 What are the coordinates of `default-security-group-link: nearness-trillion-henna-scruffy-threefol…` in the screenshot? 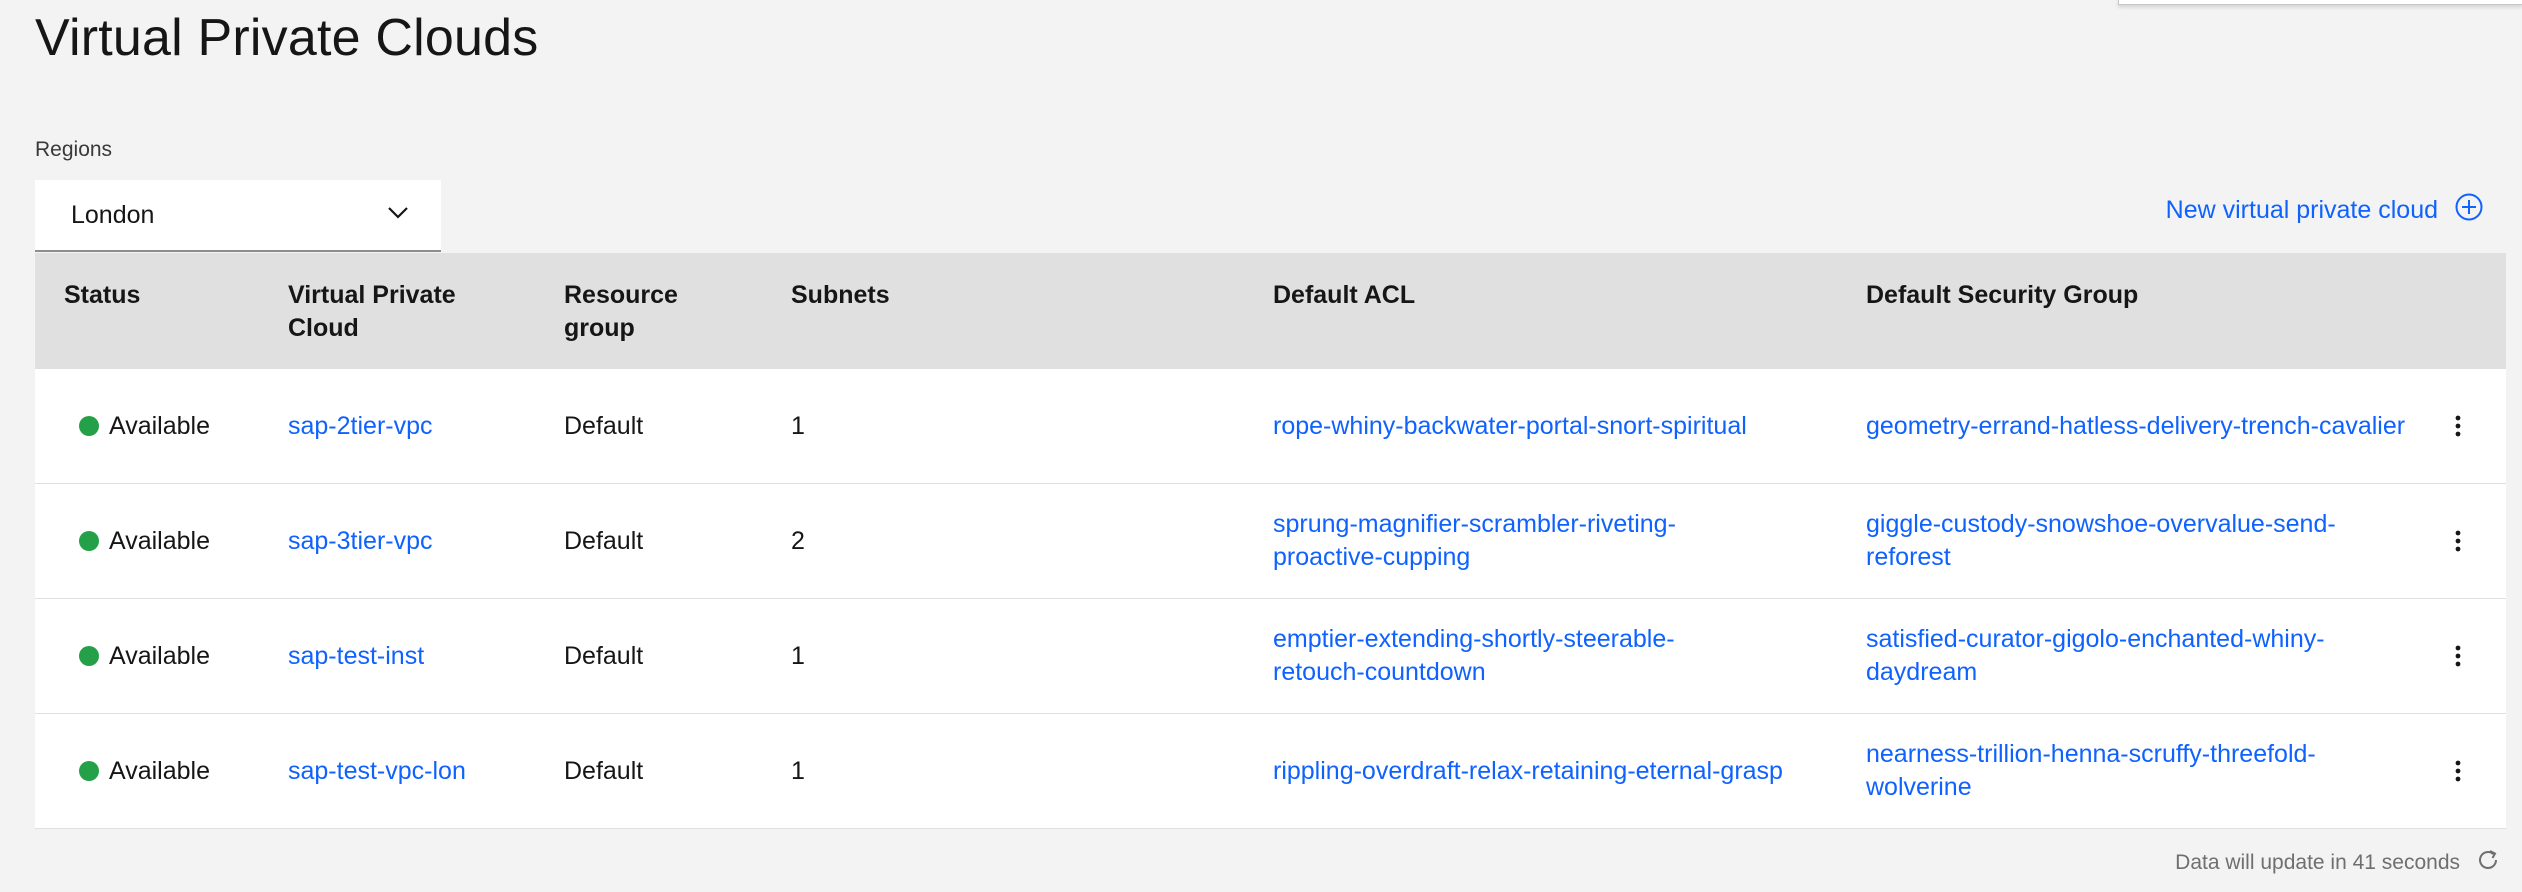 It's located at (2126, 771).